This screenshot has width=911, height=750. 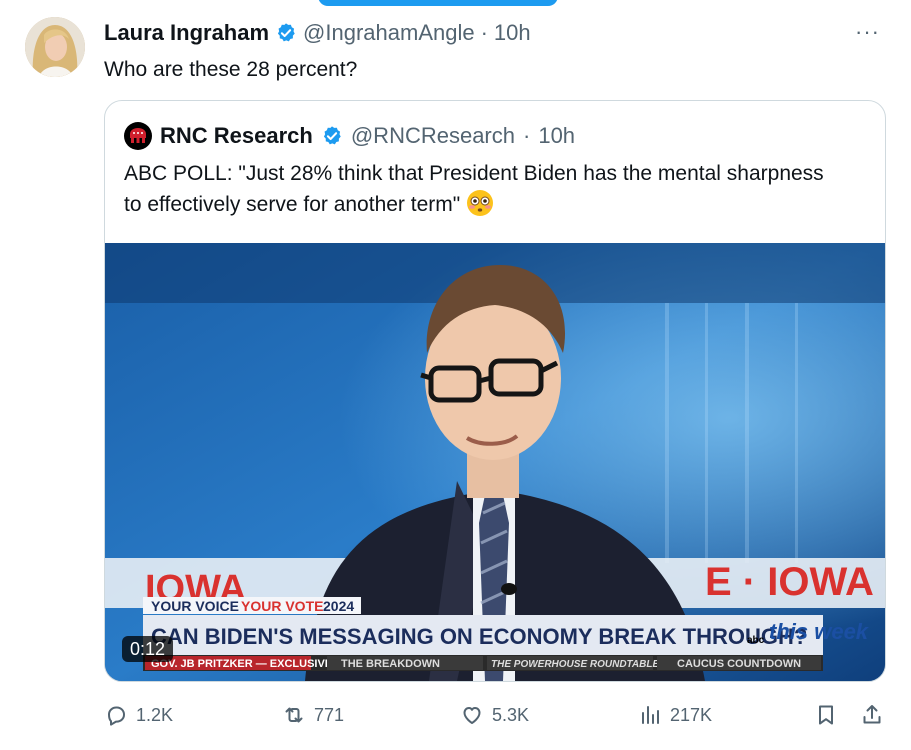 I want to click on bookmark-button, so click(x=826, y=715).